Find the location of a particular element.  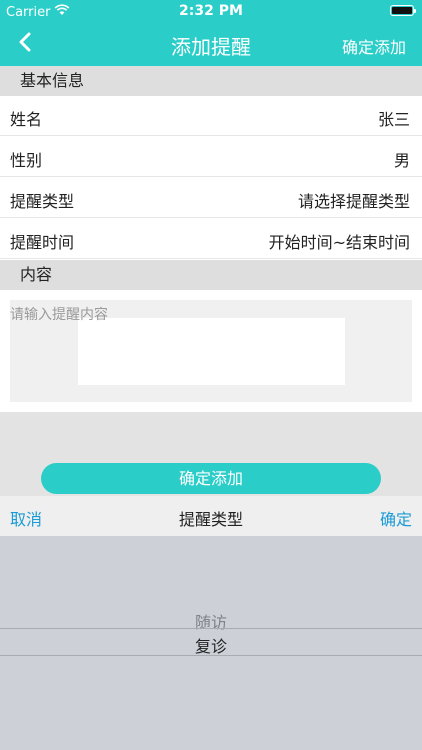

confirm-add-nav-button: 确定添加 is located at coordinates (374, 46).